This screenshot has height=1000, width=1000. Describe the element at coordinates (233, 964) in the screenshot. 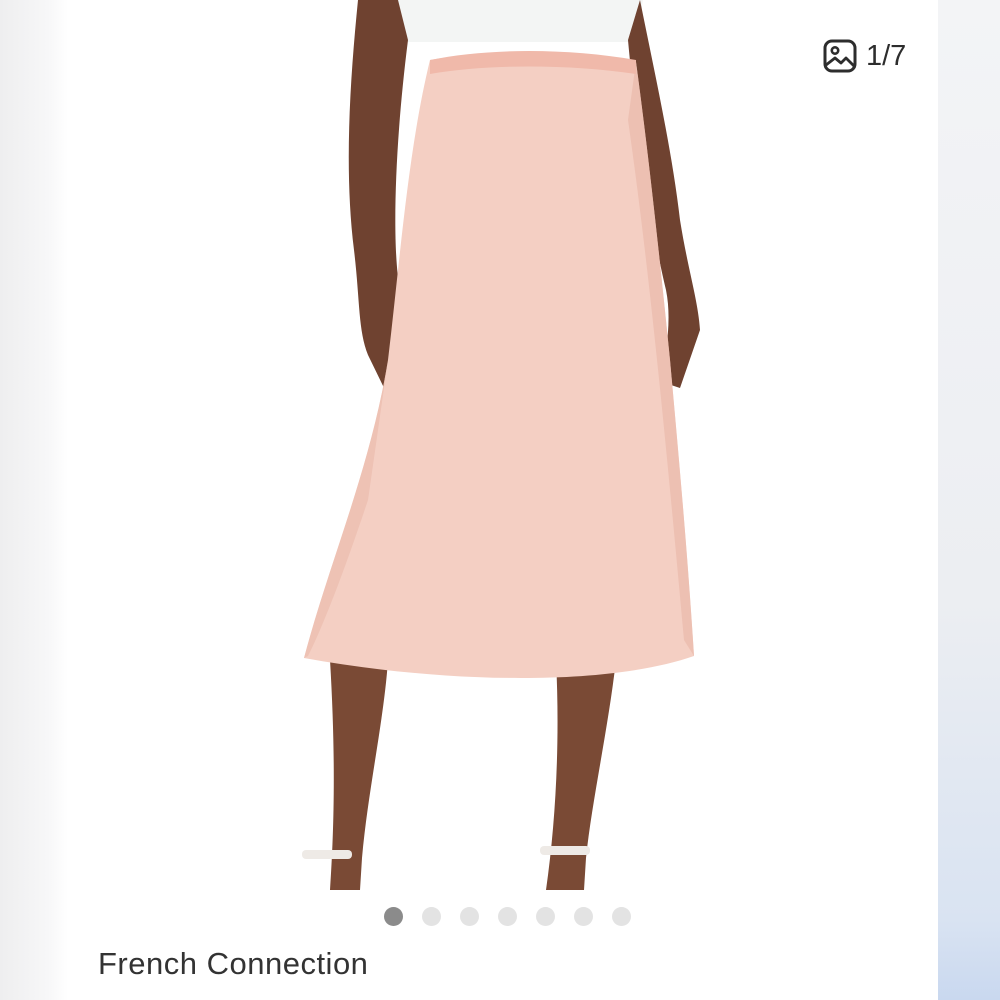

I see `brand-name: French Connection` at that location.